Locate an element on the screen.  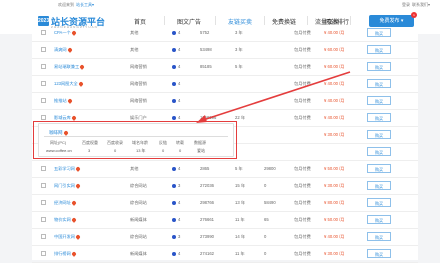
annotation-arrow is located at coordinates (273, 97).